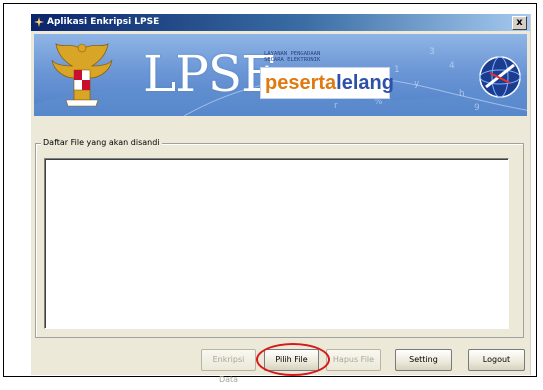  Describe the element at coordinates (291, 360) in the screenshot. I see `choose-file-button: Pilih File` at that location.